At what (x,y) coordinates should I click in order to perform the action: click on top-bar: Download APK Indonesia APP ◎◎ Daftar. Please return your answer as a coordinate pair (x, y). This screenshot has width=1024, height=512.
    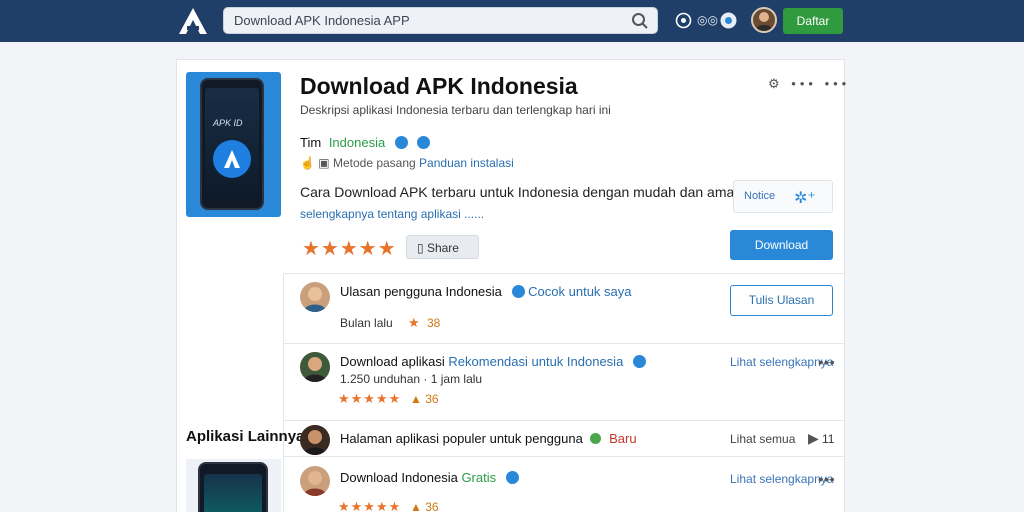
    Looking at the image, I should click on (512, 21).